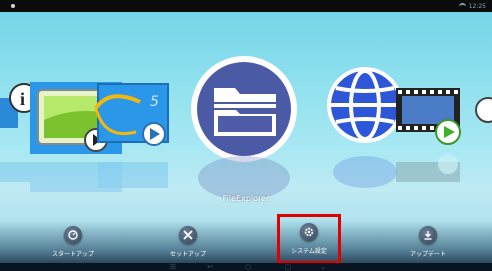 Image resolution: width=492 pixels, height=271 pixels. What do you see at coordinates (309, 251) in the screenshot?
I see `nav-system-settings-label: システム設定` at bounding box center [309, 251].